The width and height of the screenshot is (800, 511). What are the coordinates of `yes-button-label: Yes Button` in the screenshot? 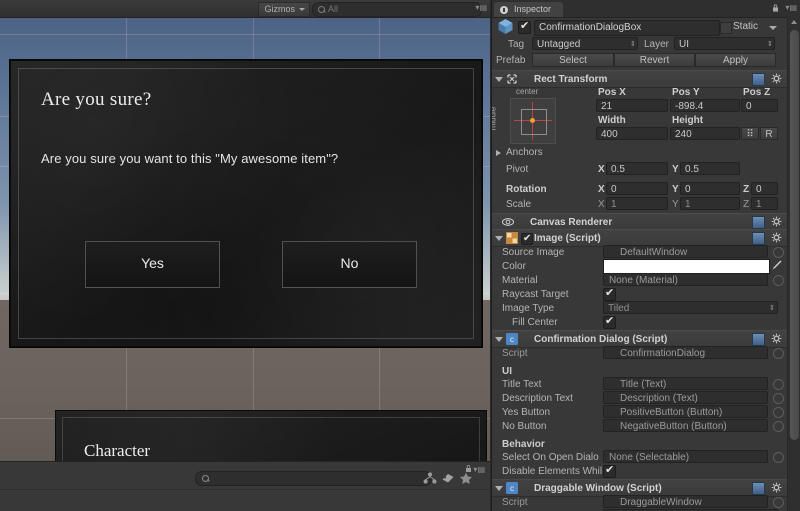 It's located at (526, 412).